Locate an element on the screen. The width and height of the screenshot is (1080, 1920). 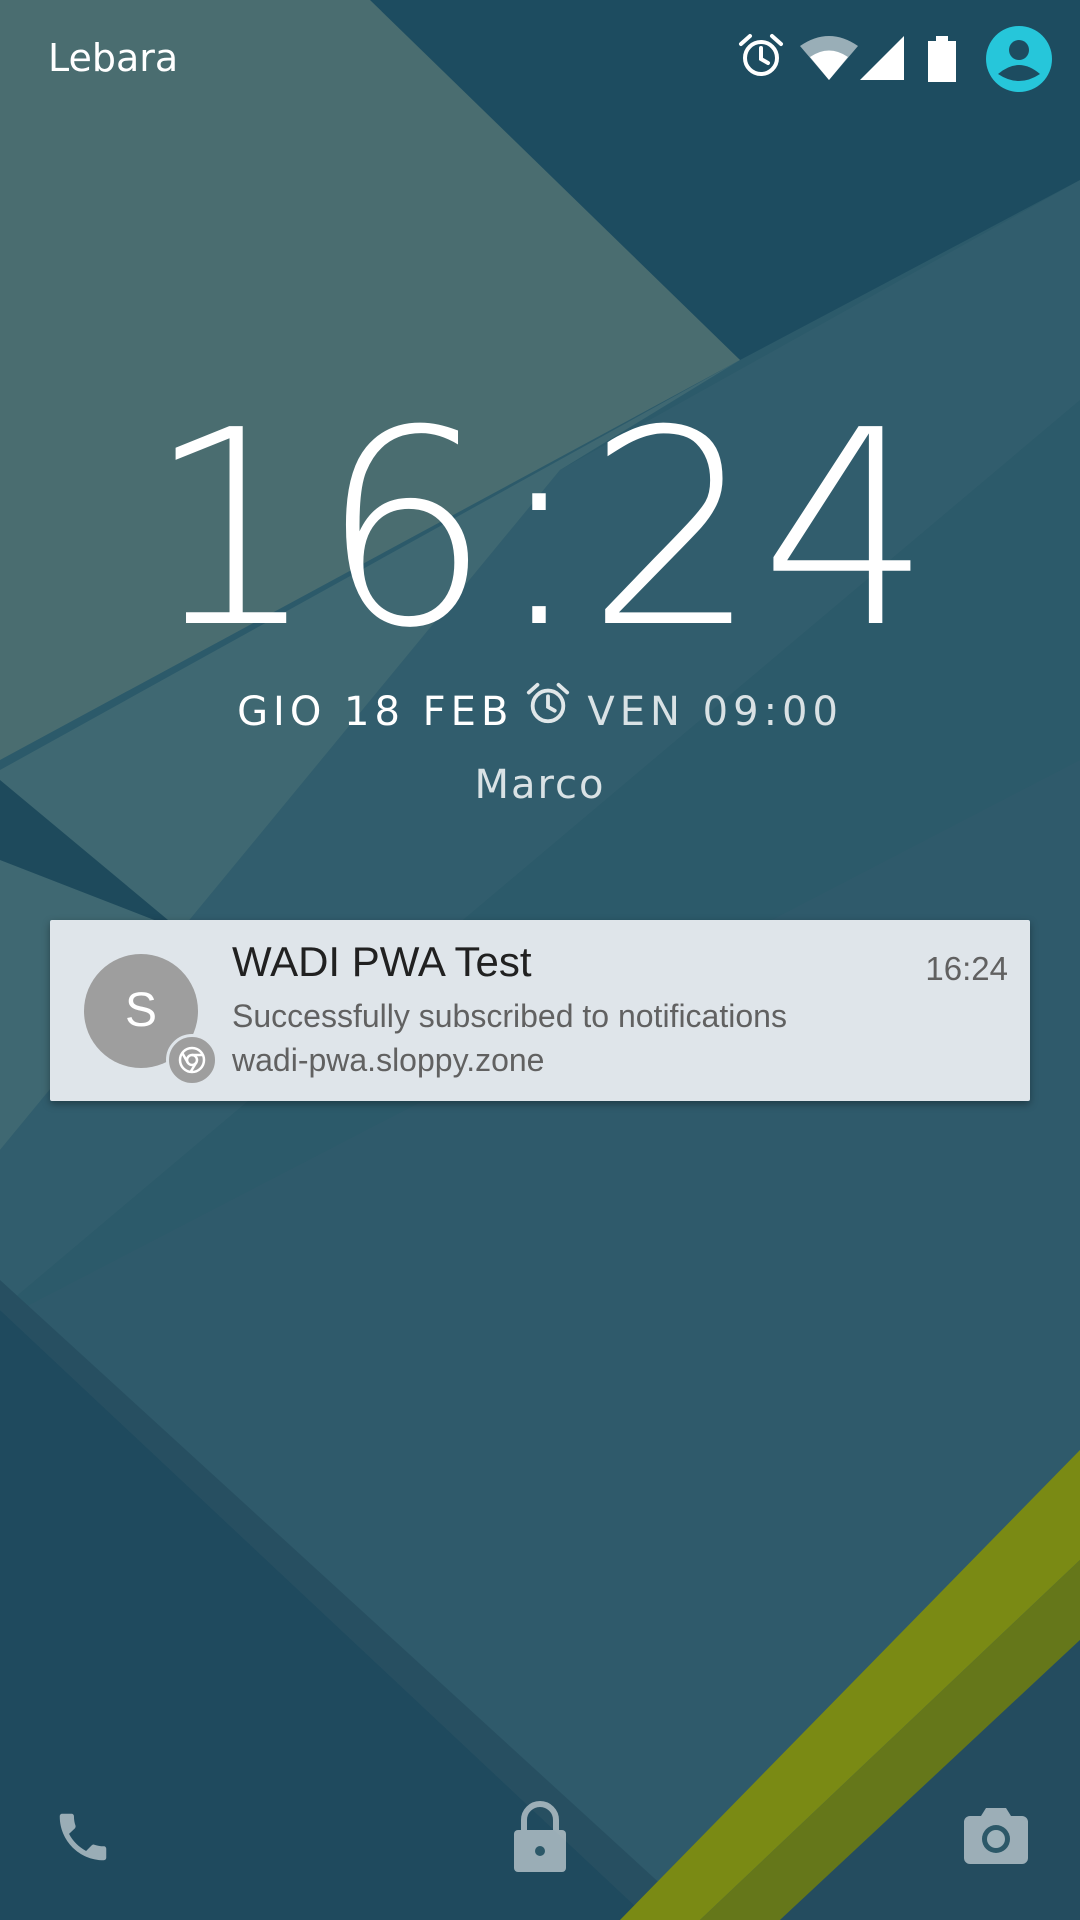
camera-icon is located at coordinates (996, 1836).